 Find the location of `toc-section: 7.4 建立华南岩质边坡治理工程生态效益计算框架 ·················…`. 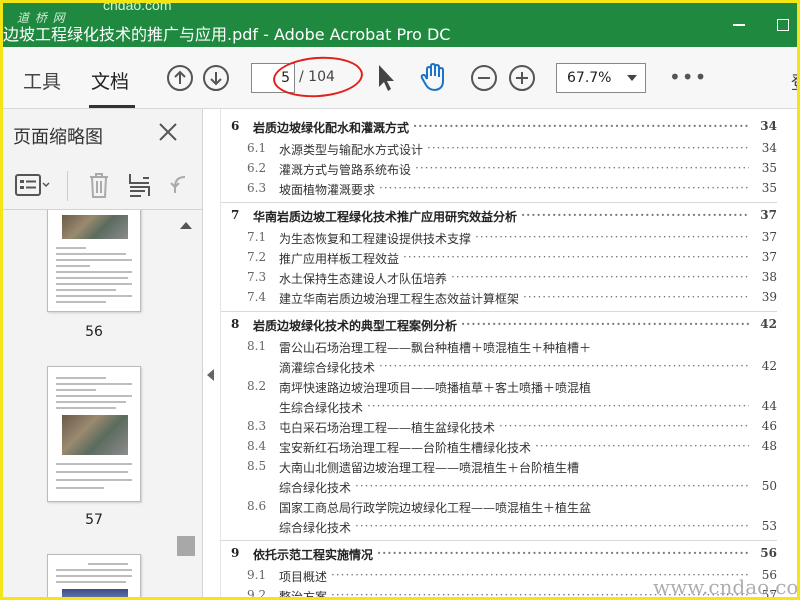

toc-section: 7.4 建立华南岩质边坡治理工程生态效益计算框架 ·················… is located at coordinates (499, 300).